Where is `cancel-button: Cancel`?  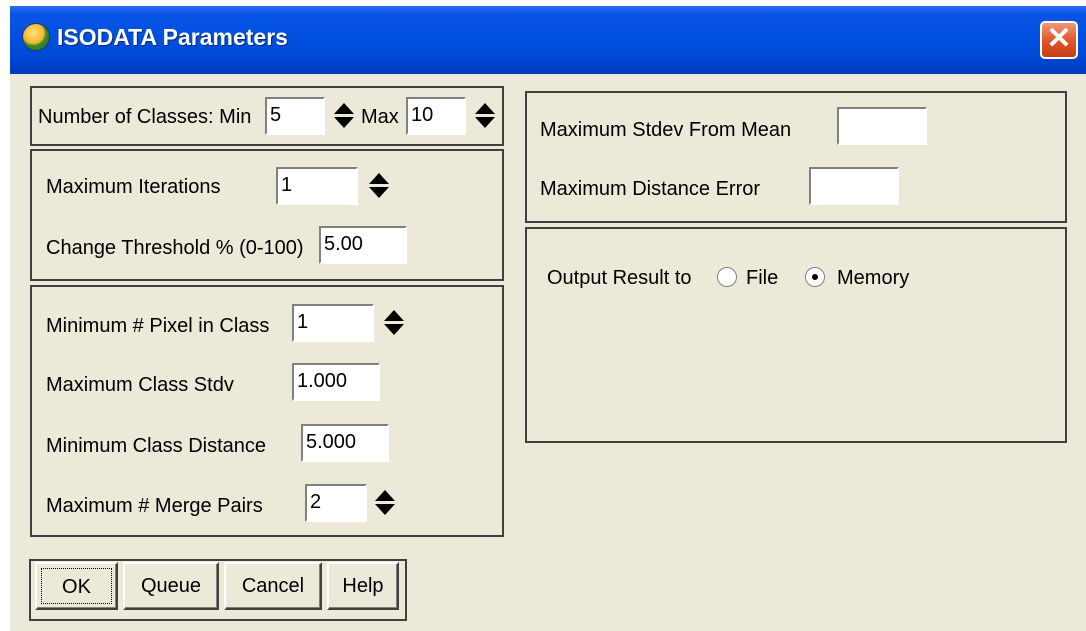
cancel-button: Cancel is located at coordinates (273, 586).